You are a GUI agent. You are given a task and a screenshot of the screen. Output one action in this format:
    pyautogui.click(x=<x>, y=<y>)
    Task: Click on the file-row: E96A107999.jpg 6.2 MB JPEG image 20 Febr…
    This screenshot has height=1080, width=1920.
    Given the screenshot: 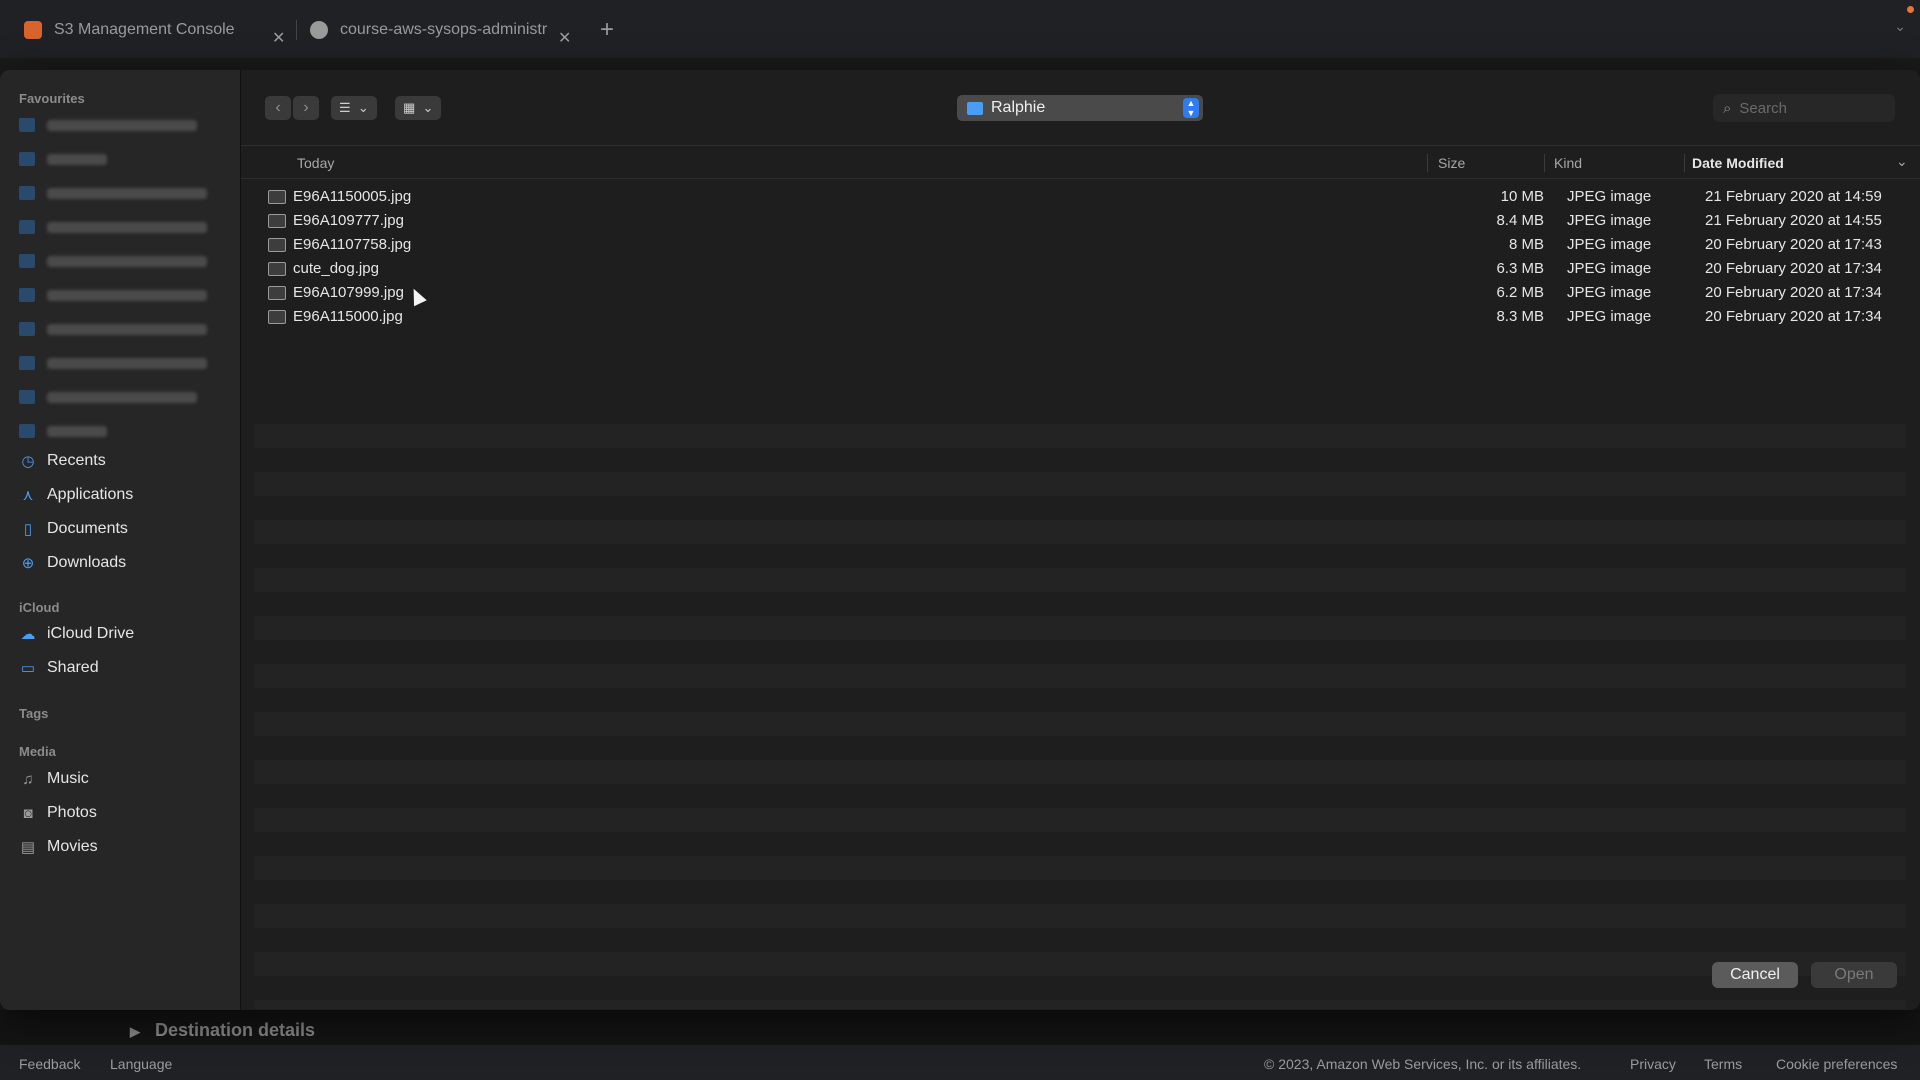 What is the action you would take?
    pyautogui.click(x=1080, y=292)
    